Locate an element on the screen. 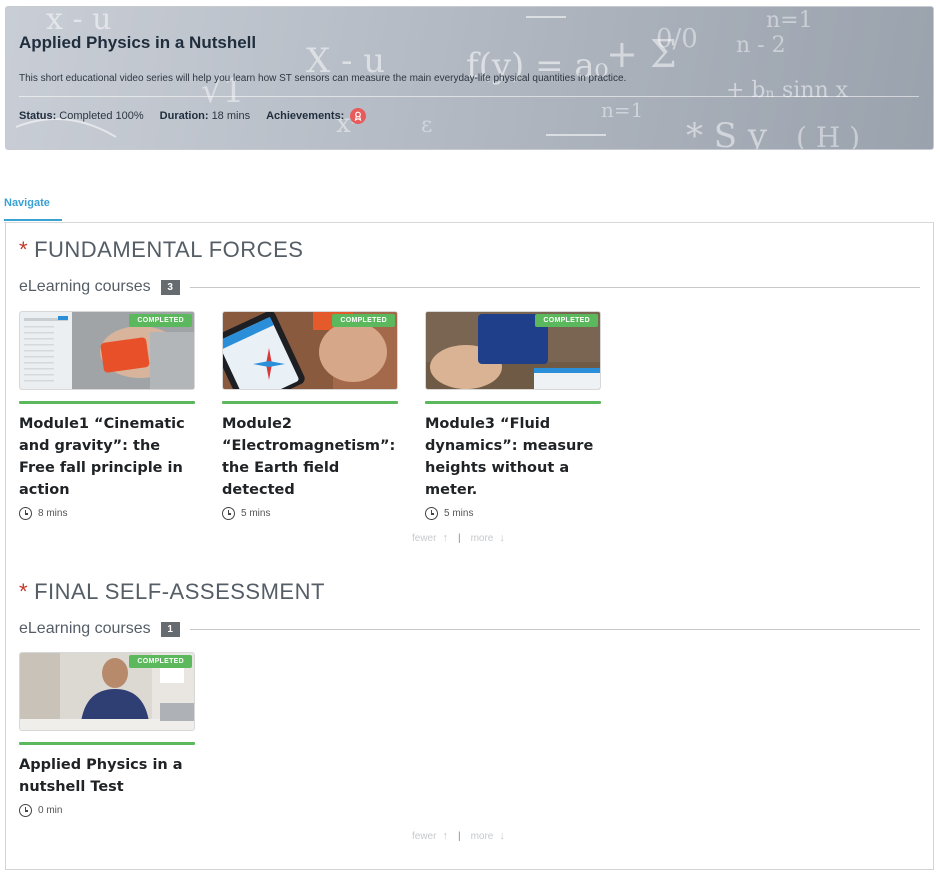 This screenshot has width=940, height=877. pager-section2: fewer ↑ | more ↓ is located at coordinates (458, 836).